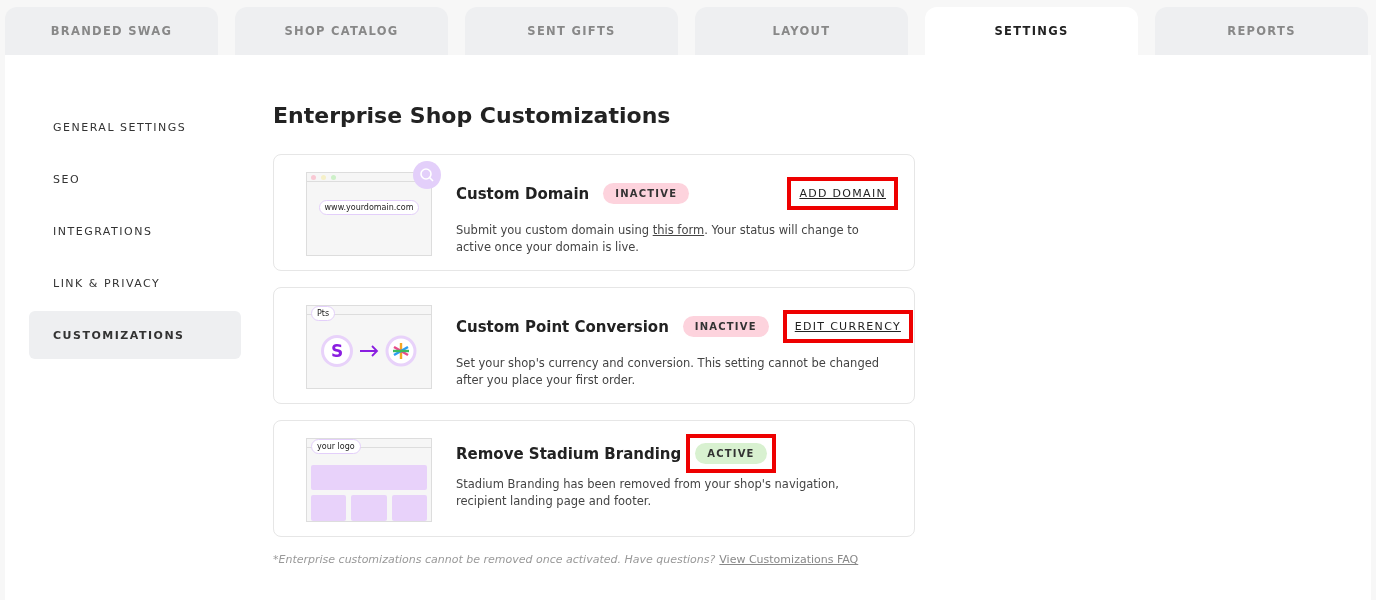 The image size is (1376, 600). I want to click on logo-pill: your logo, so click(336, 446).